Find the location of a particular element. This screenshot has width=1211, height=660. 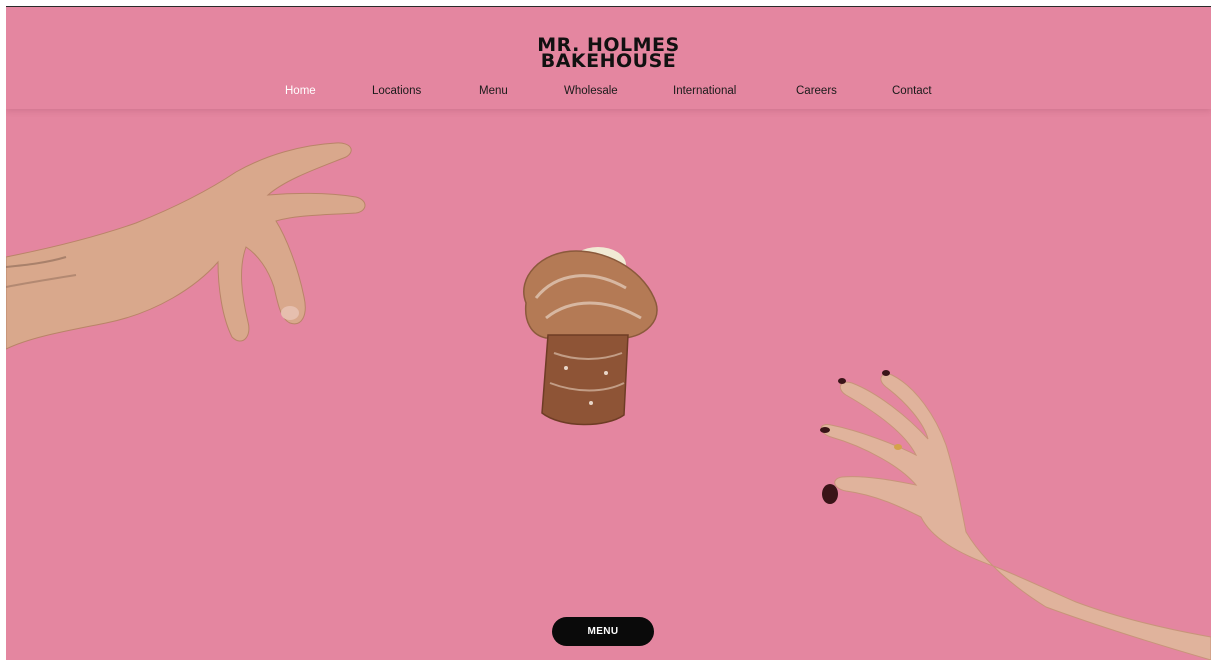

cruffin-pastry-image is located at coordinates (590, 336).